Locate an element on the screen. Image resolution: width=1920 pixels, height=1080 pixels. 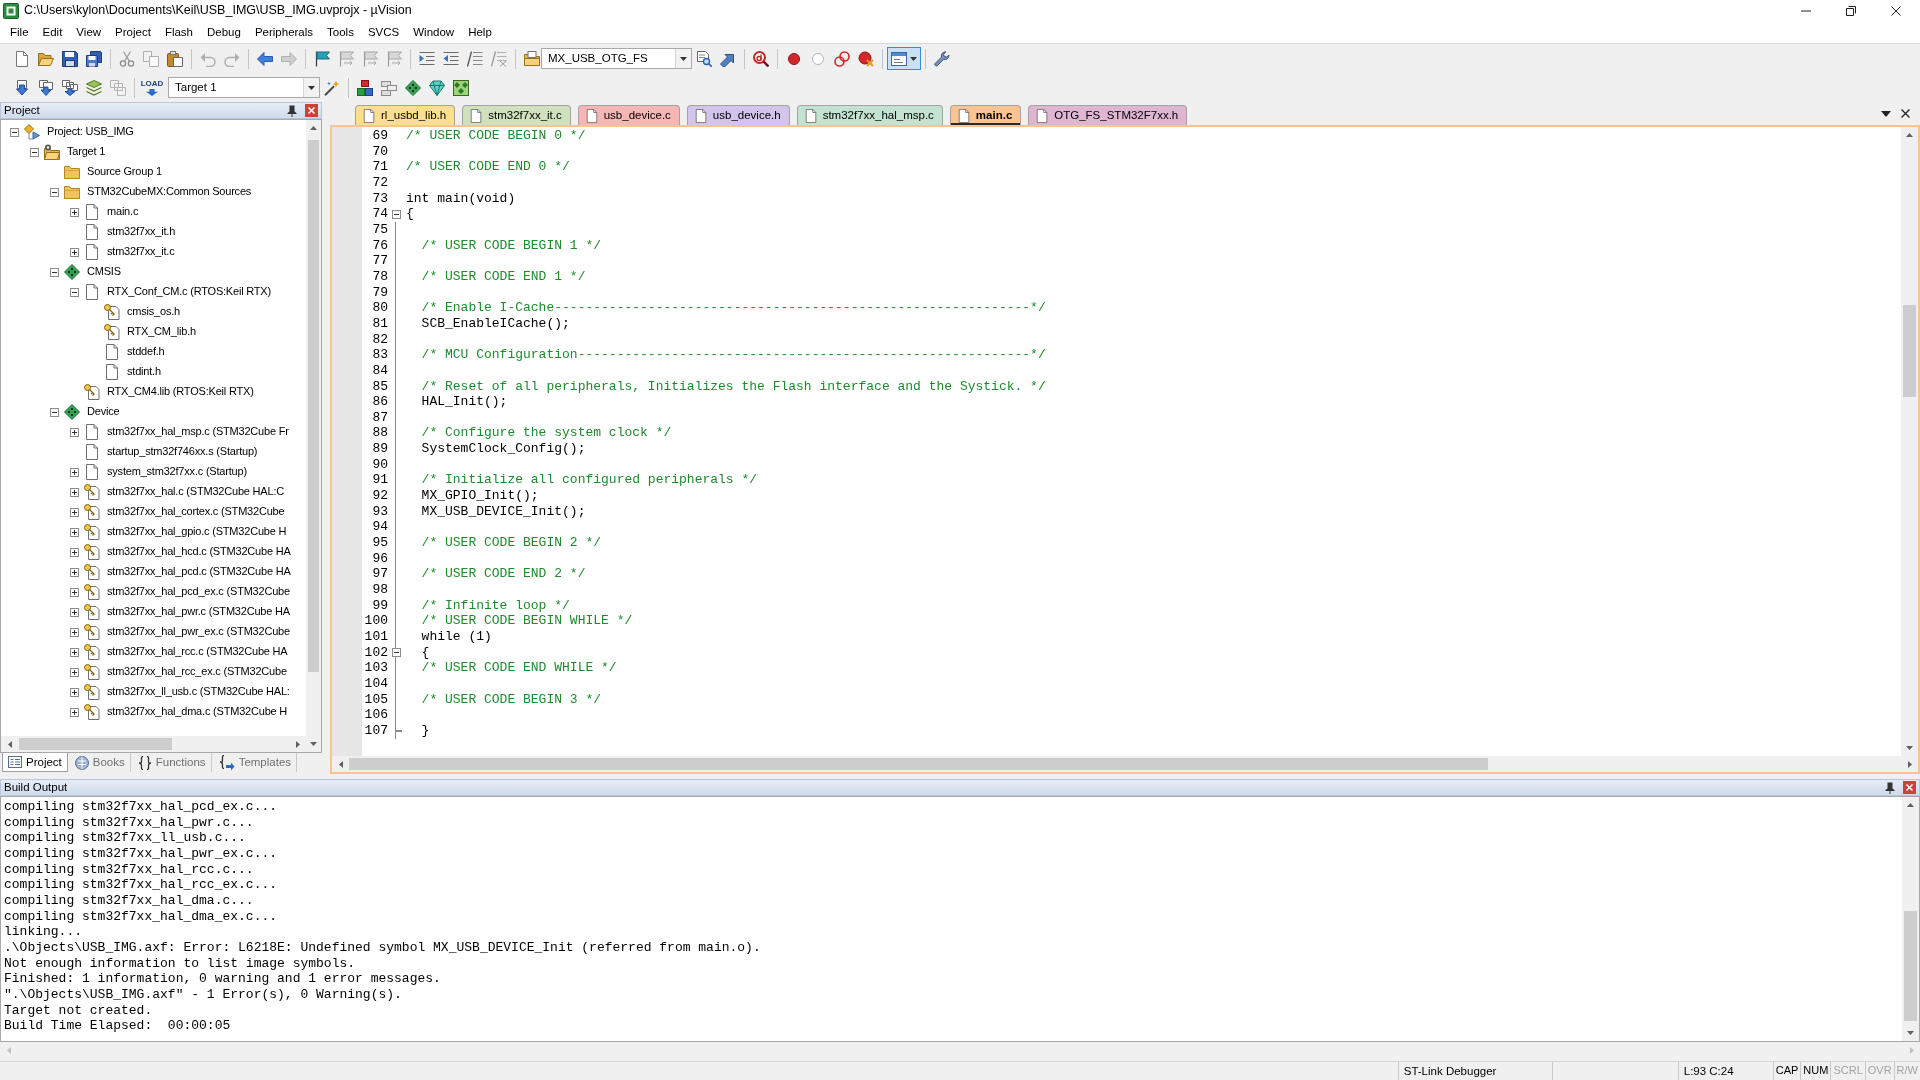
file-tab: main.c is located at coordinates (985, 115).